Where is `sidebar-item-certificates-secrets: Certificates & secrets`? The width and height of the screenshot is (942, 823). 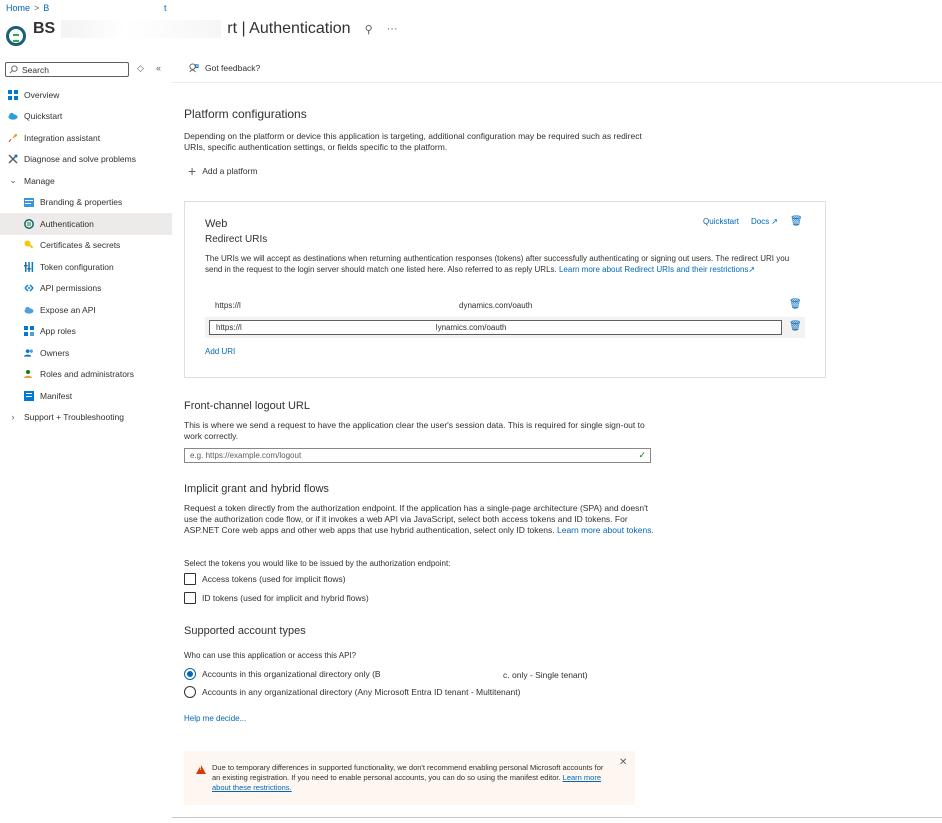
sidebar-item-certificates-secrets: Certificates & secrets is located at coordinates (86, 246).